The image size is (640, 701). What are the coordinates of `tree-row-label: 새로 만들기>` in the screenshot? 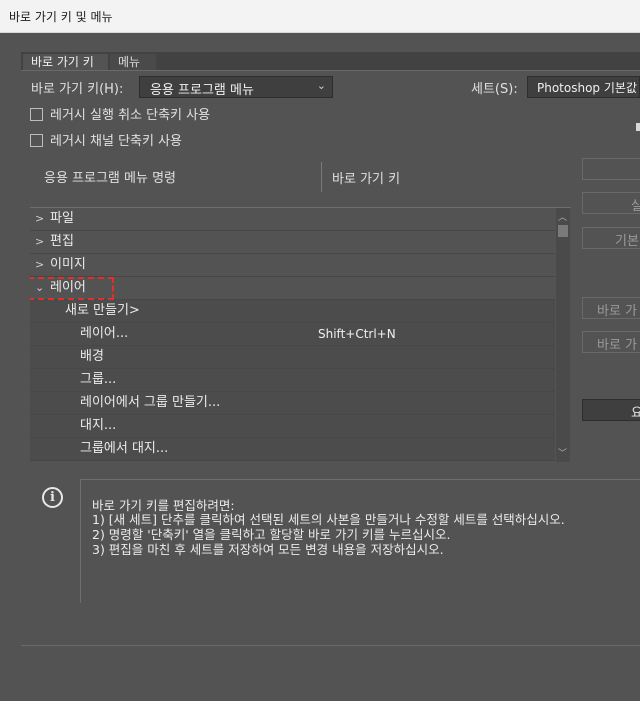 It's located at (102, 310).